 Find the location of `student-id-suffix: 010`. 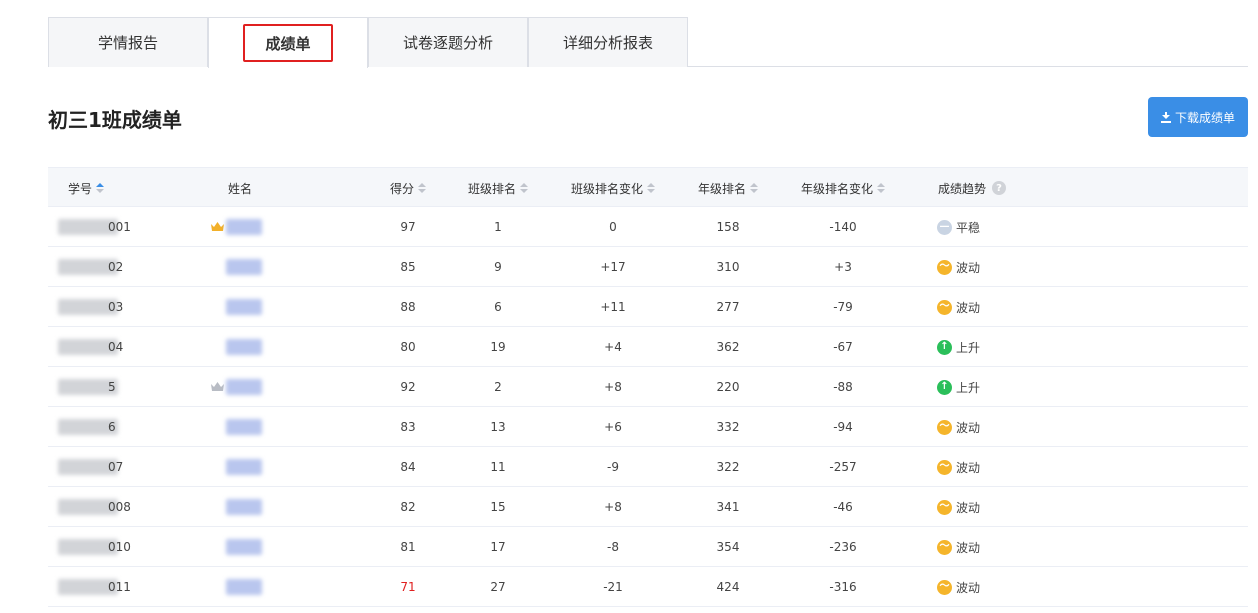

student-id-suffix: 010 is located at coordinates (119, 547).